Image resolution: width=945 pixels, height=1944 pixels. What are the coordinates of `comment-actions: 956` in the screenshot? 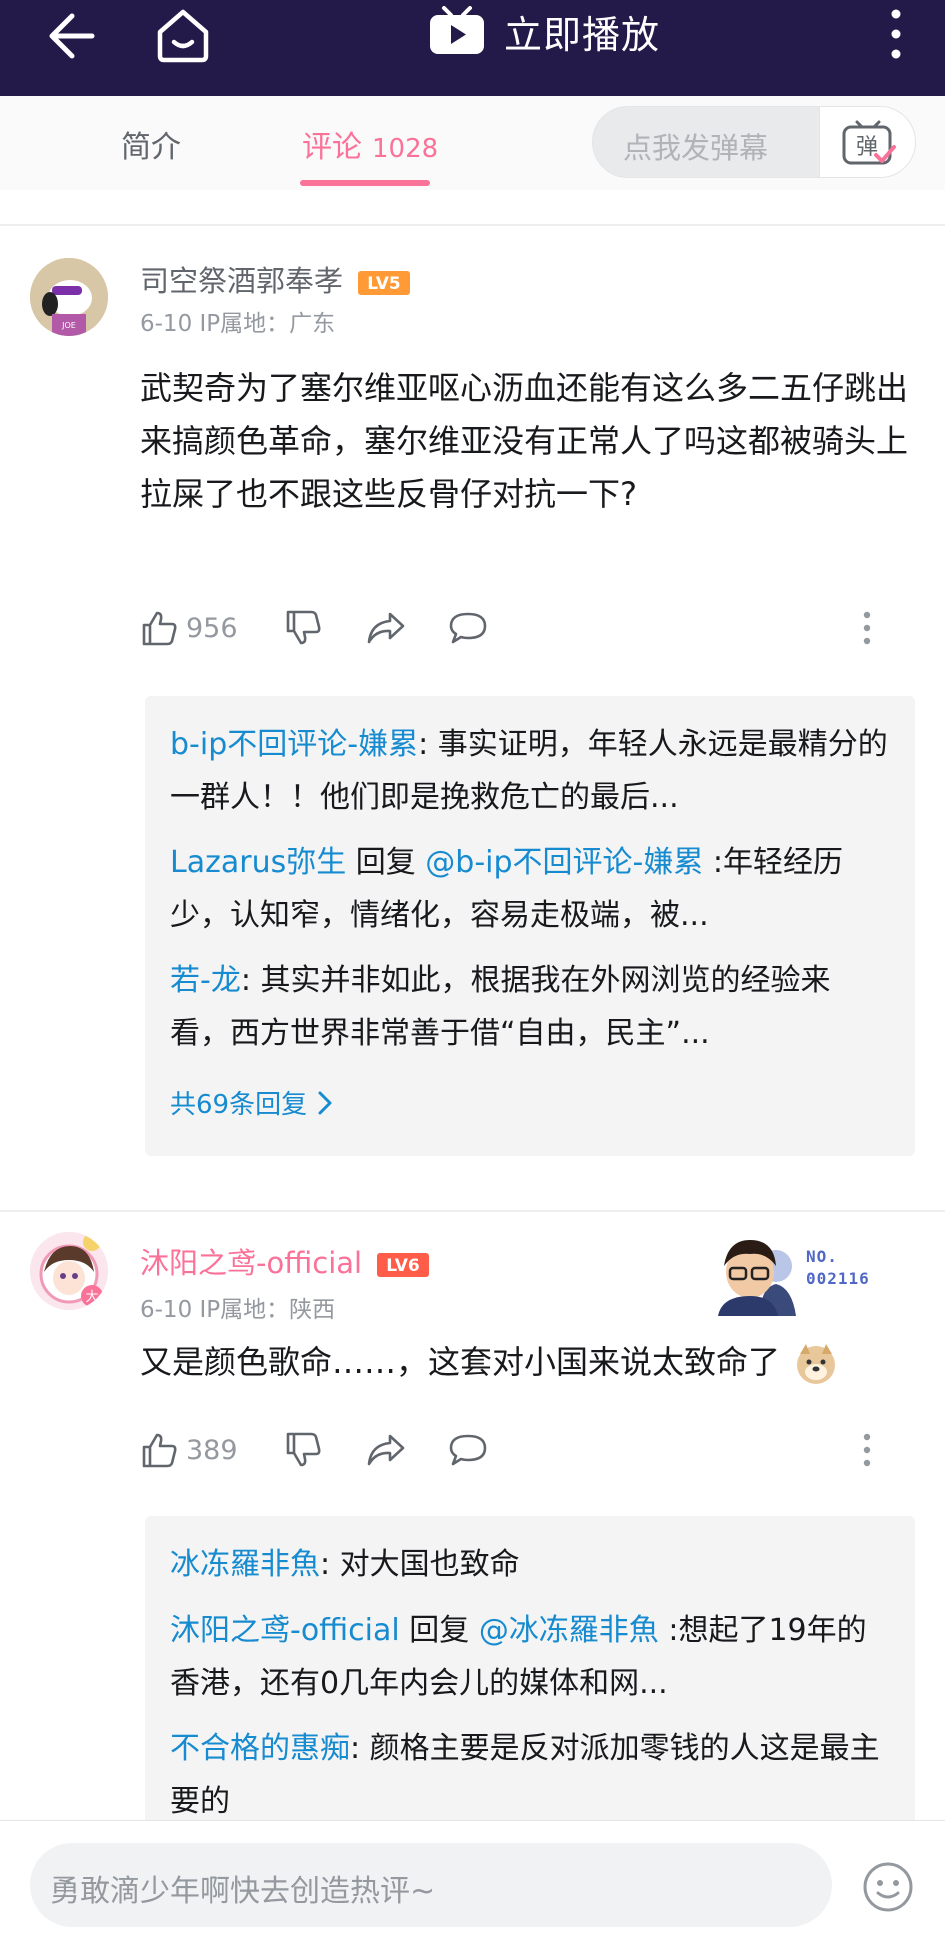 It's located at (520, 628).